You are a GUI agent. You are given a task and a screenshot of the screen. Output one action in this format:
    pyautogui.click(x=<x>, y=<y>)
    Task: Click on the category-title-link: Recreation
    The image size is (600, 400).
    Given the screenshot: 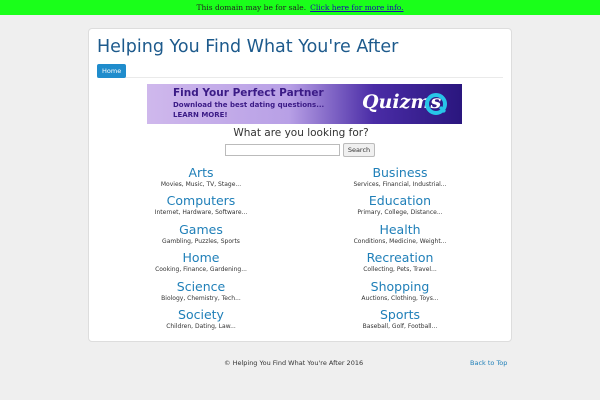 What is the action you would take?
    pyautogui.click(x=400, y=258)
    